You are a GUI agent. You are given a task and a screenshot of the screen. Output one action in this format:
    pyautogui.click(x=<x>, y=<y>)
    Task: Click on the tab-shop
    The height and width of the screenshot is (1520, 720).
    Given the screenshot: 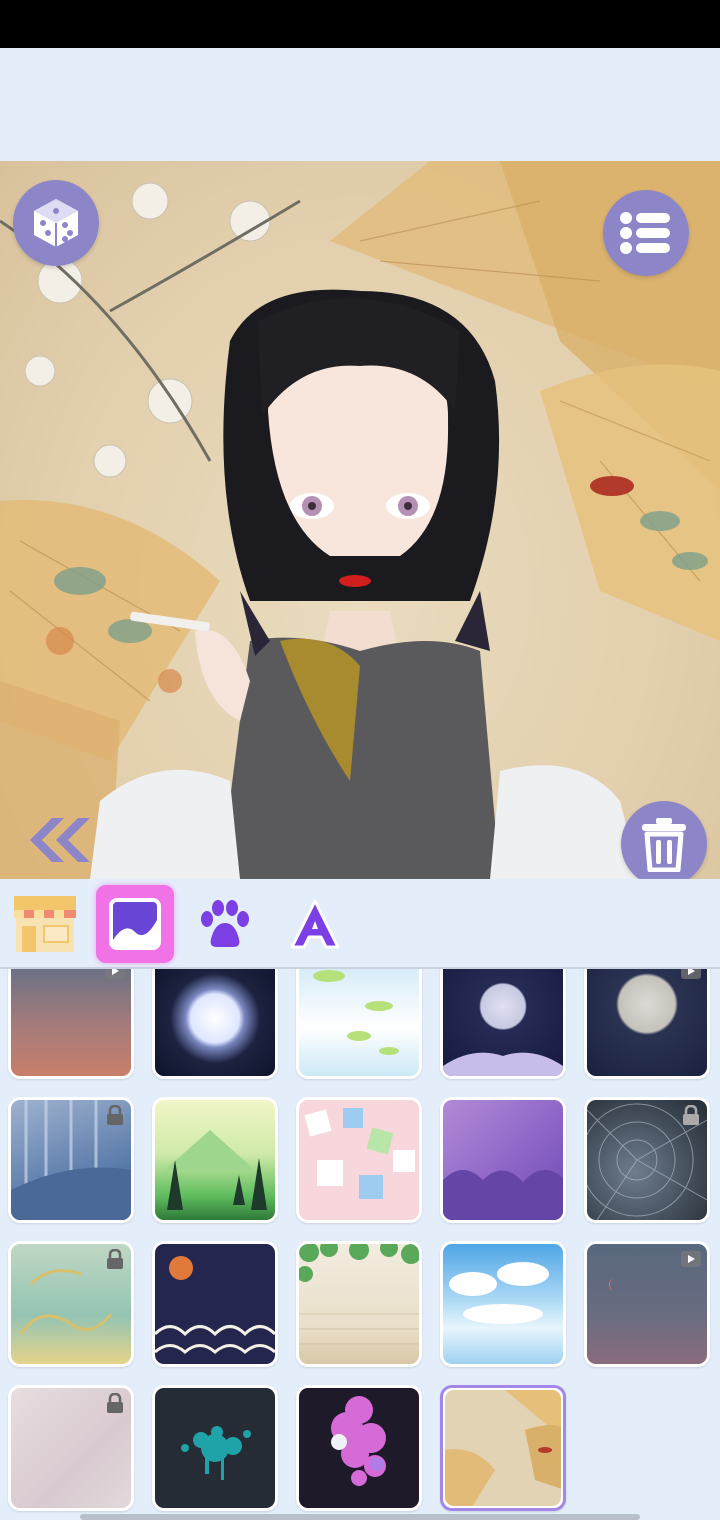 What is the action you would take?
    pyautogui.click(x=45, y=924)
    